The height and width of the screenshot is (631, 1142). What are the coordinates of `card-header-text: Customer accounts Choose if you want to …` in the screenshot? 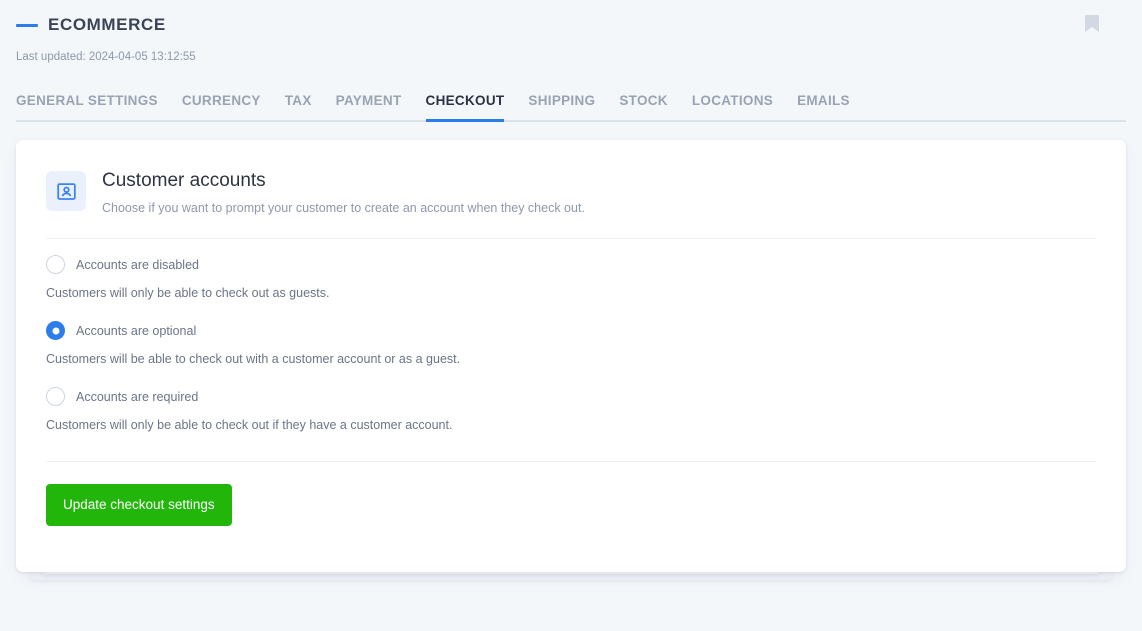 It's located at (343, 192).